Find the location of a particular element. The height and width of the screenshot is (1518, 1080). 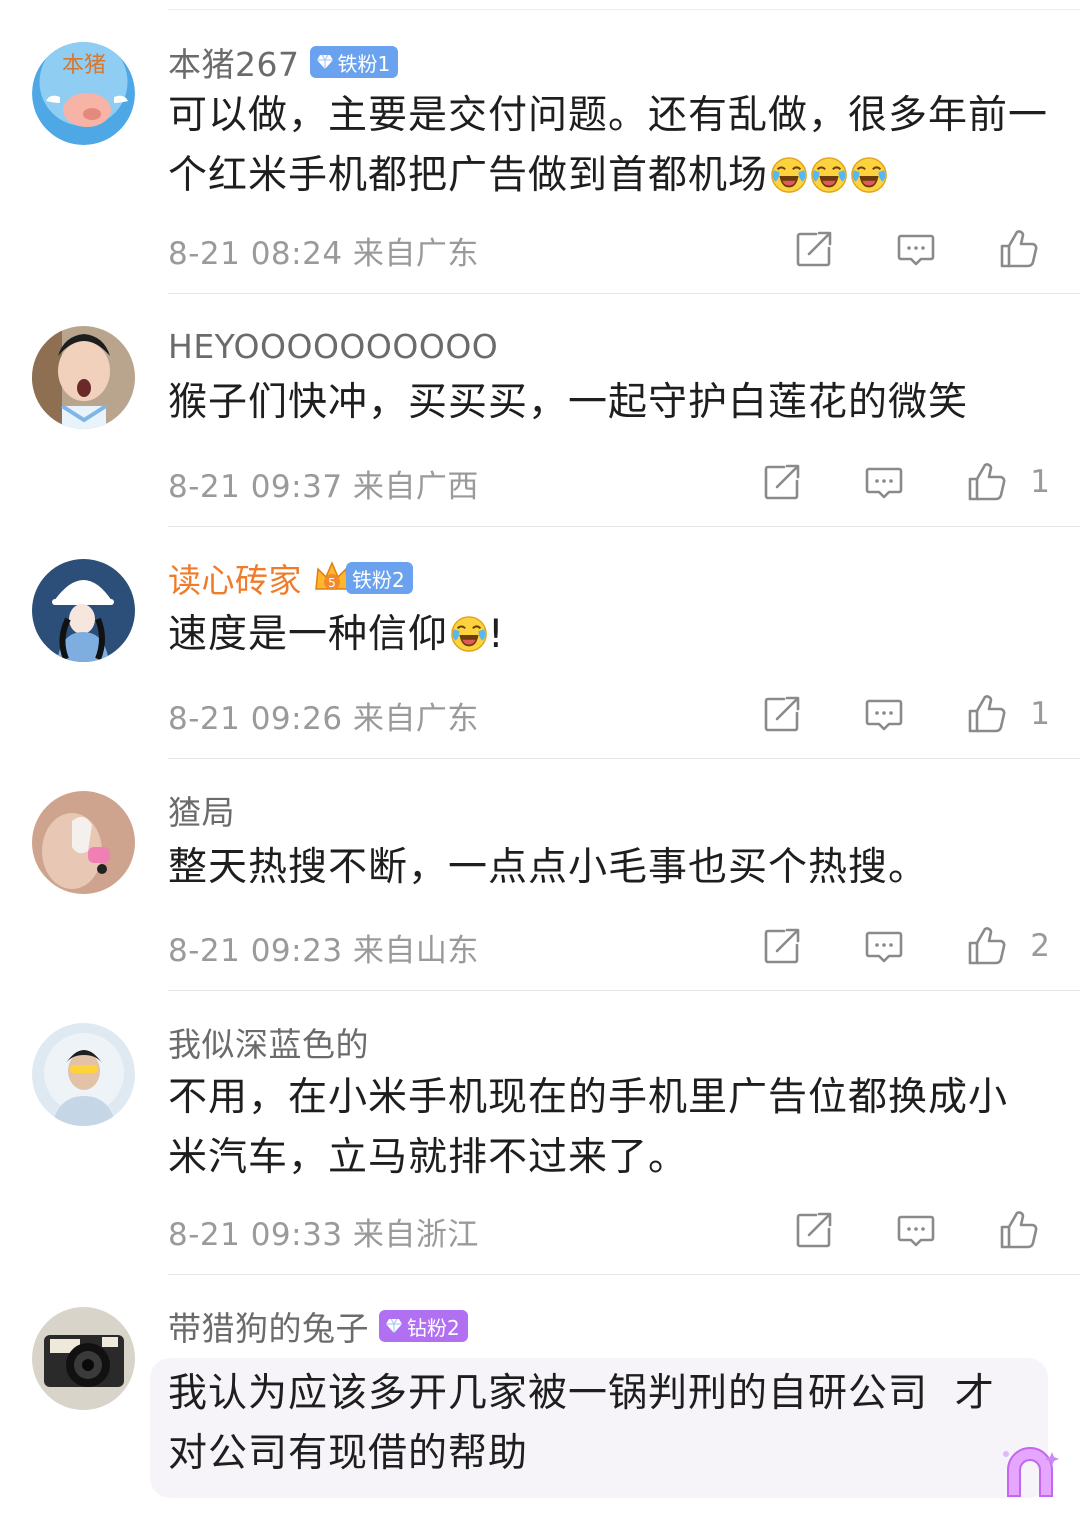

username: 我似深蓝色的 is located at coordinates (268, 1042).